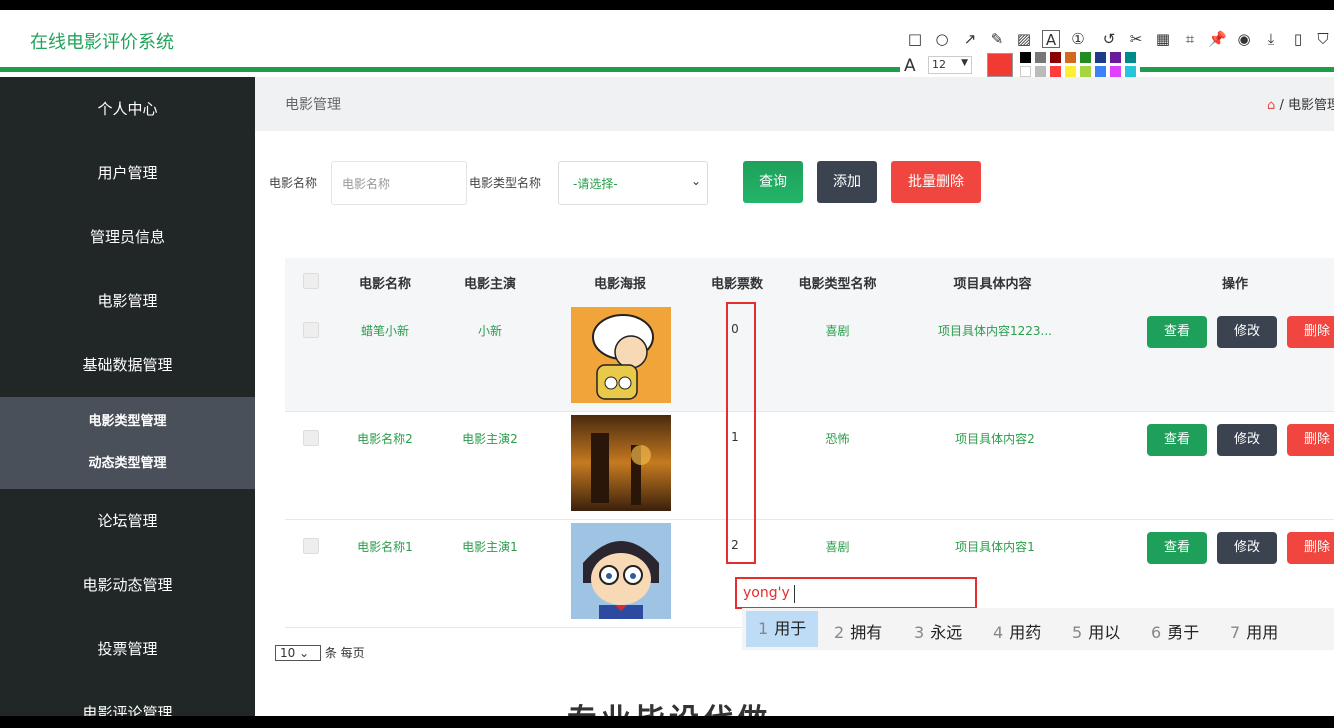 Image resolution: width=1334 pixels, height=728 pixels. Describe the element at coordinates (1300, 103) in the screenshot. I see `breadcrumb: ⌂ / 电影管理` at that location.